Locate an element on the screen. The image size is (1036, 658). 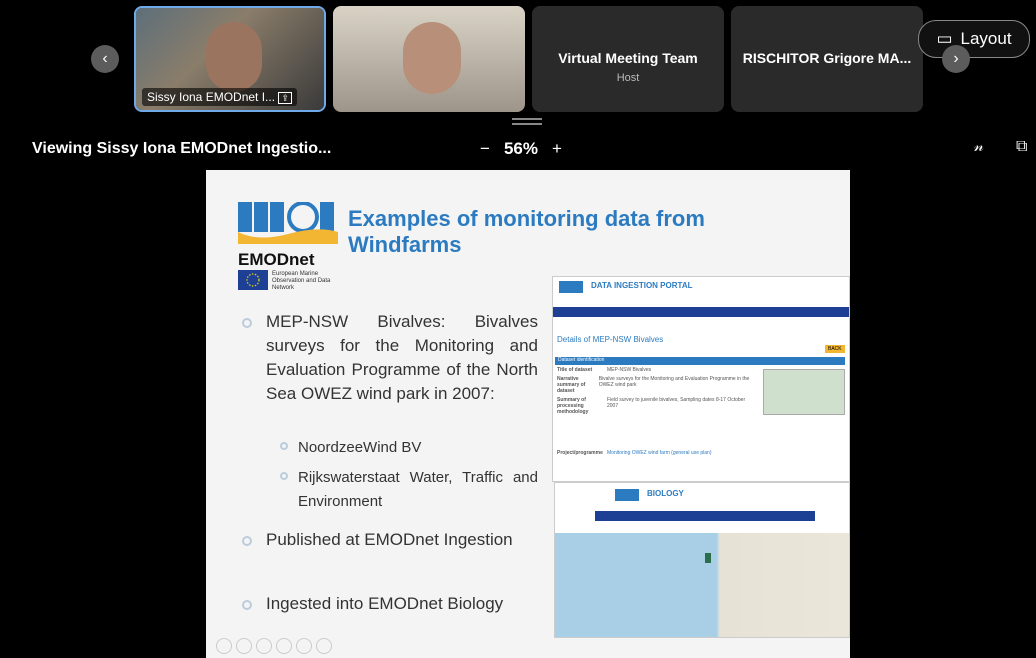
pen-icon is located at coordinates (264, 646).